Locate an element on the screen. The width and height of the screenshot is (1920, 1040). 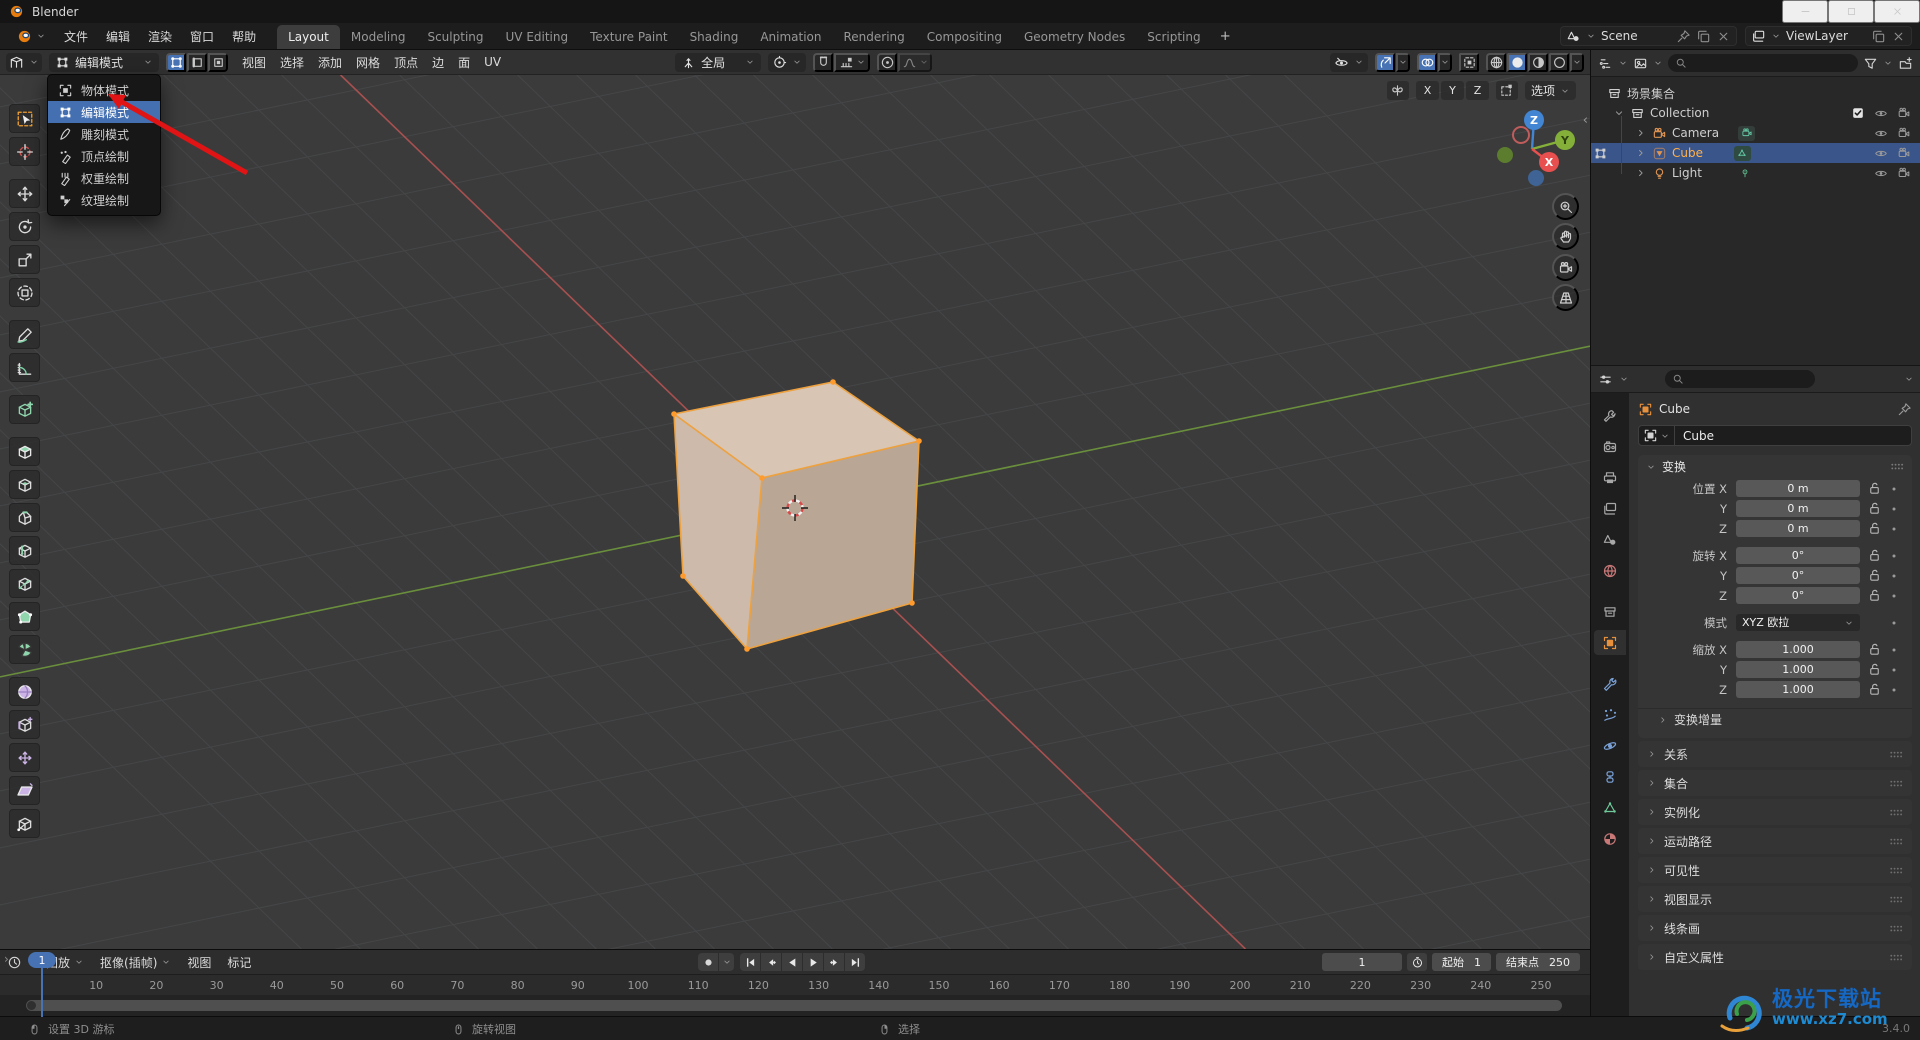
visibility-dropdown is located at coordinates (1349, 62).